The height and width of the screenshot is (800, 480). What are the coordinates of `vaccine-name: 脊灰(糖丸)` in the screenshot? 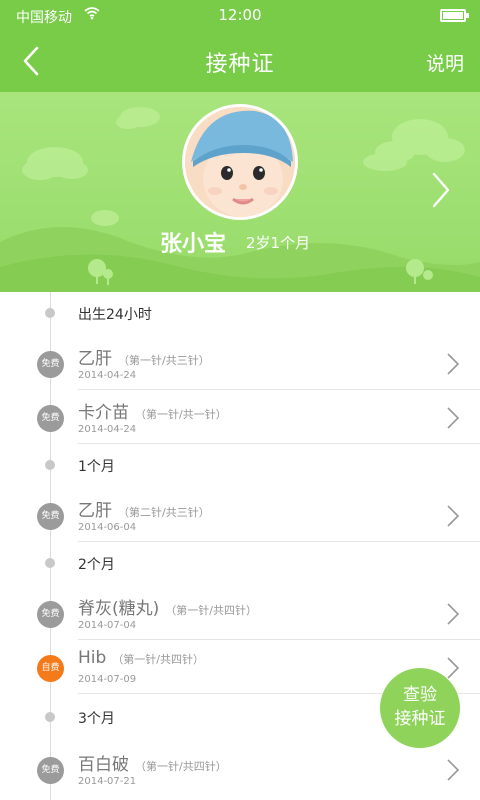 It's located at (119, 609).